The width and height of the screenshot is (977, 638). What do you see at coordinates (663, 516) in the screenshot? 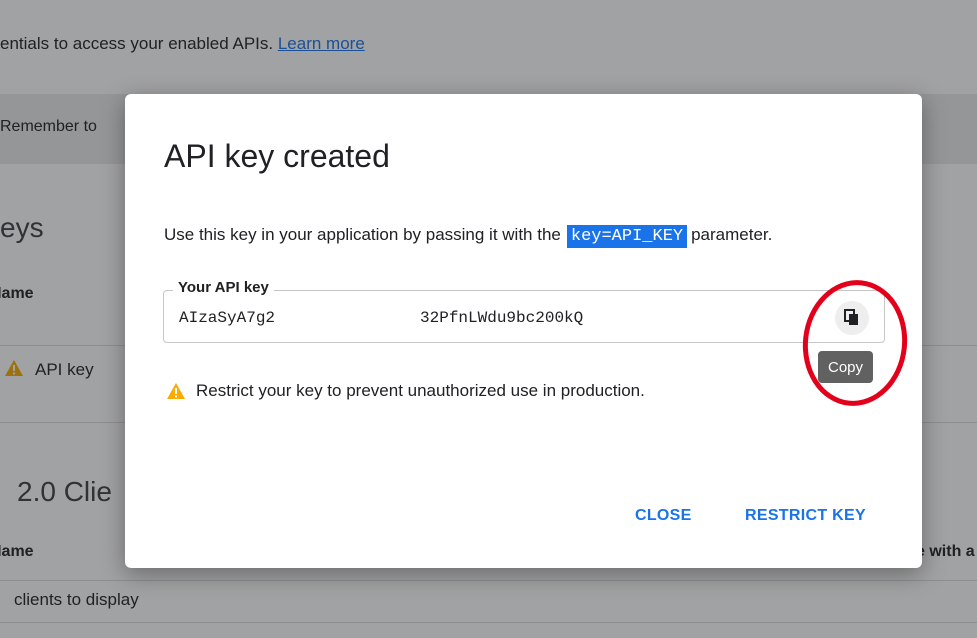
I see `close-button: CLOSE` at bounding box center [663, 516].